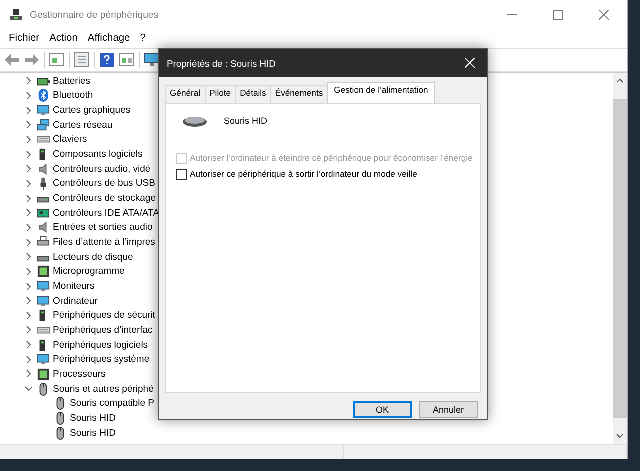  What do you see at coordinates (83, 125) in the screenshot?
I see `tree-item: Cartes réseau` at bounding box center [83, 125].